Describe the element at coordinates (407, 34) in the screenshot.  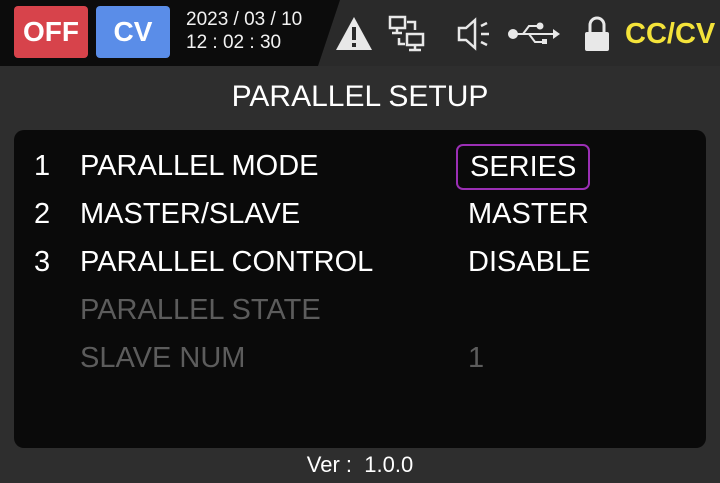
I see `remote-interface-icon` at that location.